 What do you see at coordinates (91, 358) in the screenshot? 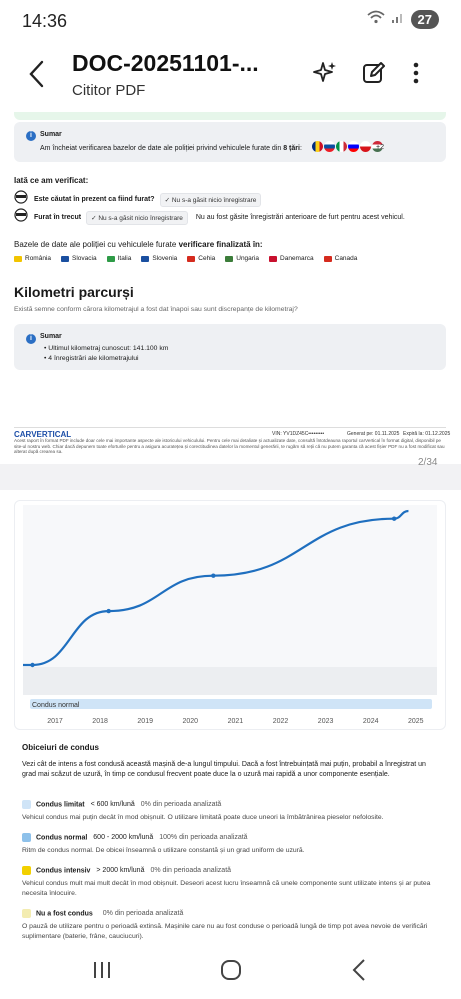
I see `km-bullet-count: • 4 înregistrări ale kilometrajului` at bounding box center [91, 358].